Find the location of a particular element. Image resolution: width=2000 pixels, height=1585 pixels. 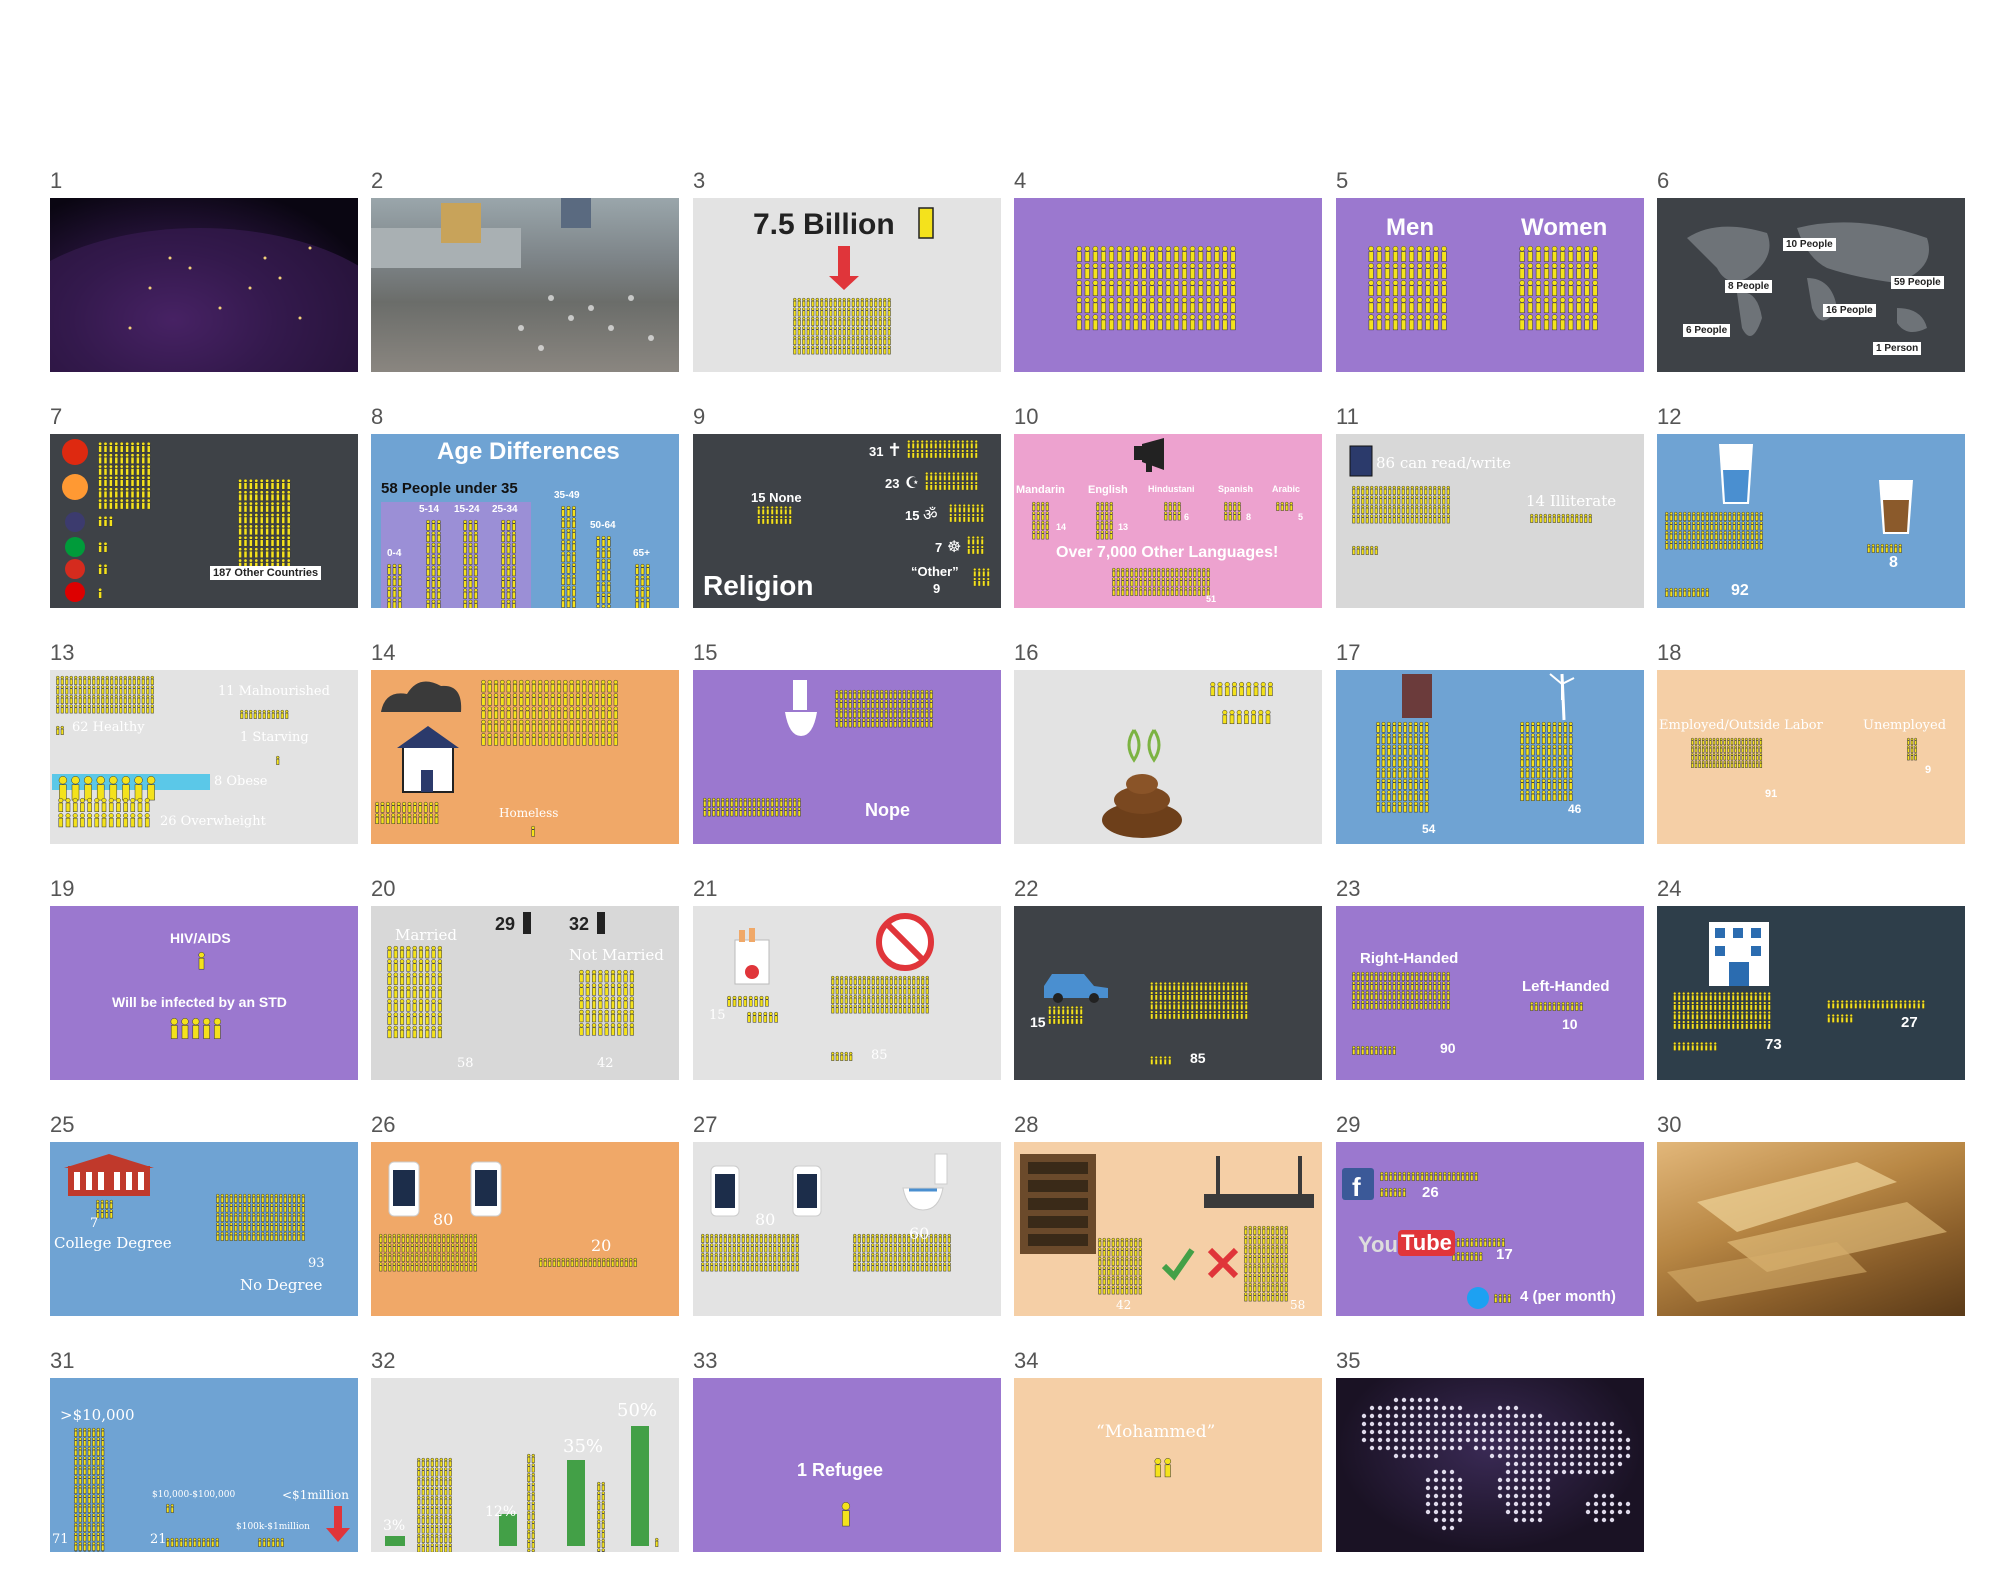

slide-22-cars: 15 85 is located at coordinates (1168, 993).